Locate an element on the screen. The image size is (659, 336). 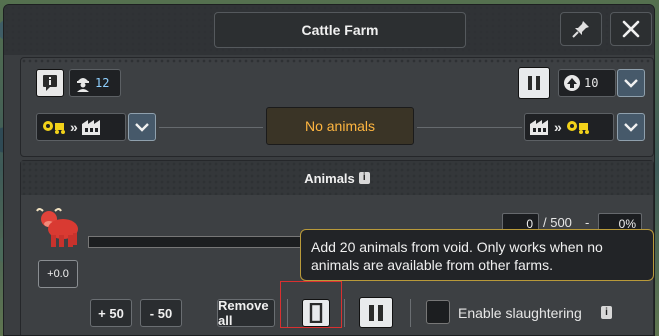
pin-button is located at coordinates (581, 29).